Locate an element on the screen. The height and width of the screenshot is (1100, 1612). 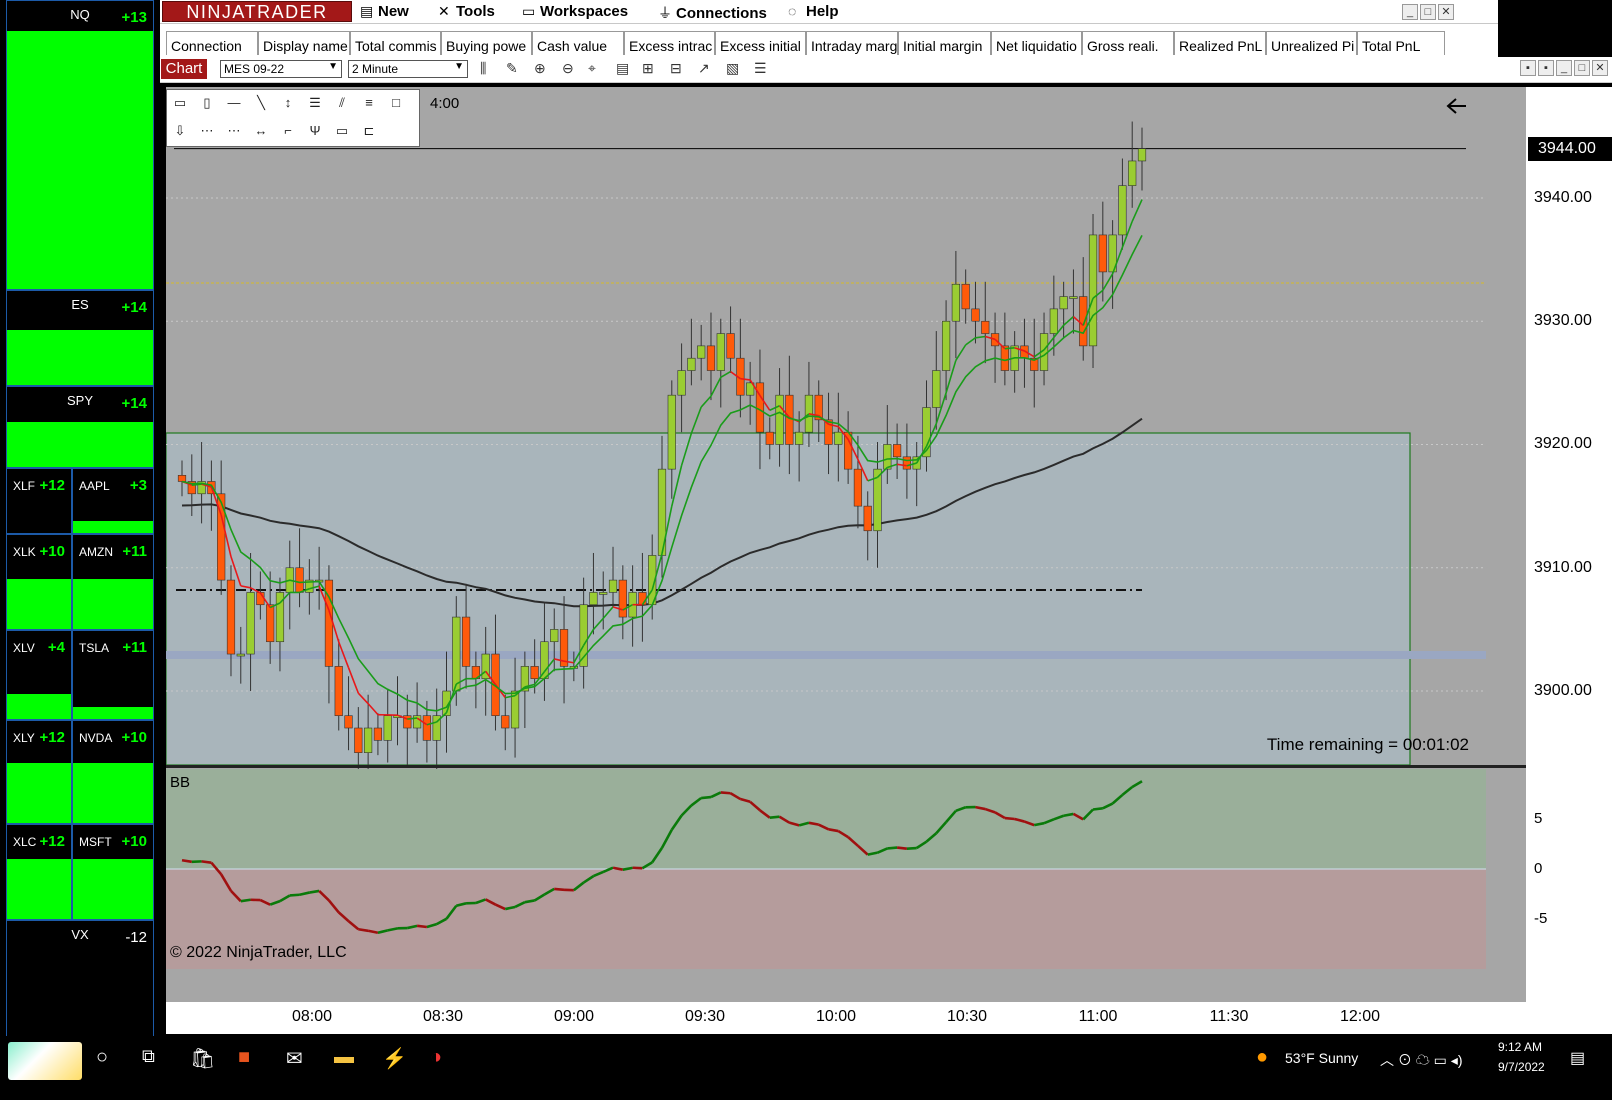
folder-icon: ▬ is located at coordinates (344, 1057).